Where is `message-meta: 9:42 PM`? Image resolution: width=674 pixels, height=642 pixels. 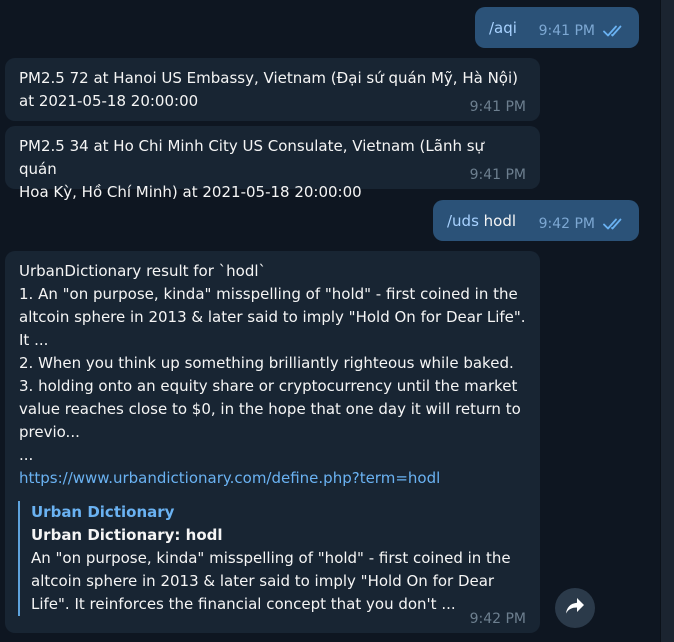 message-meta: 9:42 PM is located at coordinates (582, 225).